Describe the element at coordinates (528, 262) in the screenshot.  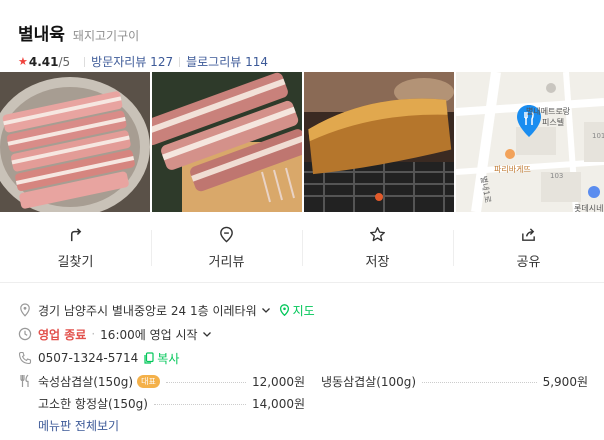
I see `share-label: 공유` at that location.